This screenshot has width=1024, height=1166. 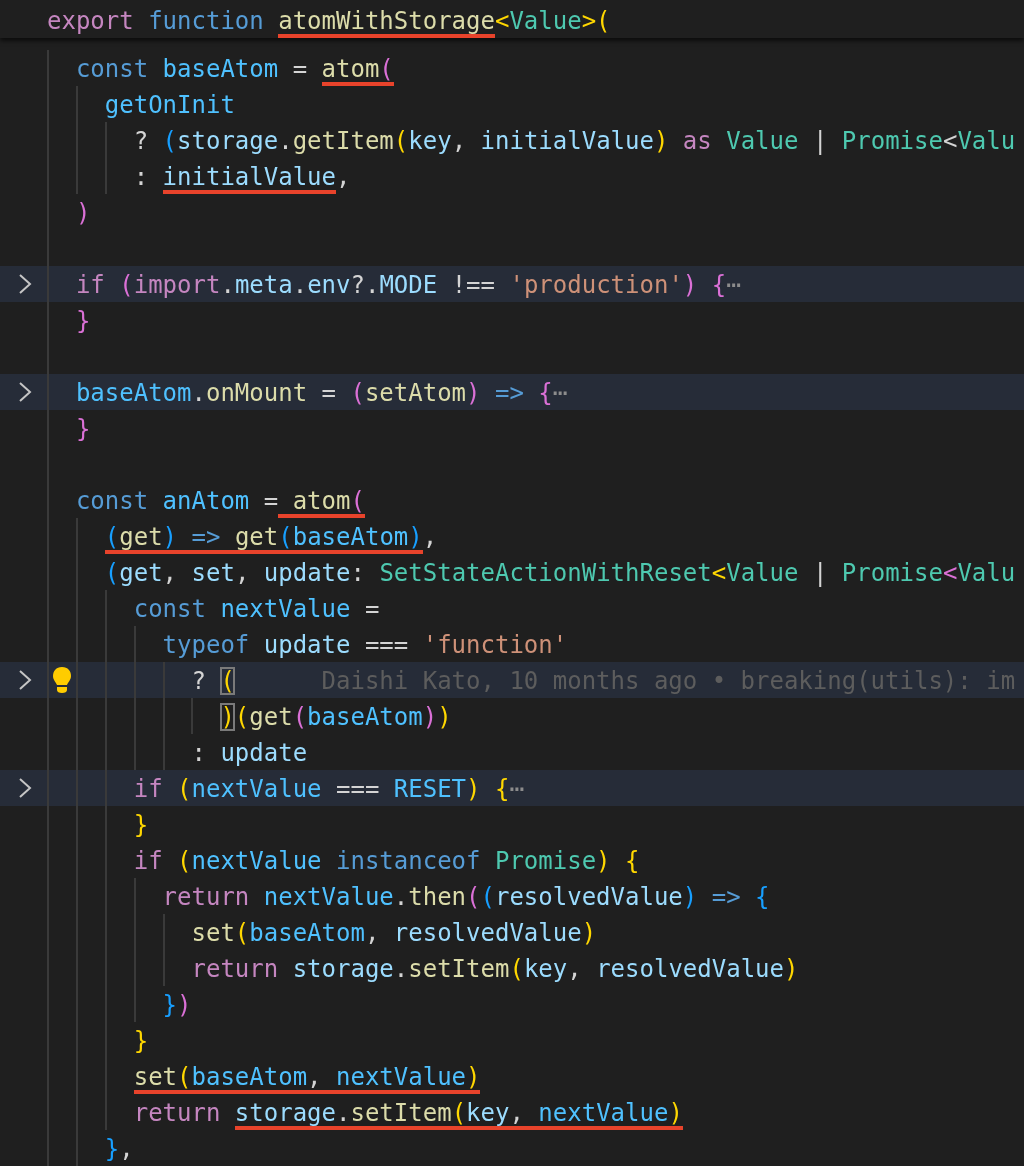 What do you see at coordinates (220, 501) in the screenshot?
I see `code-line: const anAtom = atom(` at bounding box center [220, 501].